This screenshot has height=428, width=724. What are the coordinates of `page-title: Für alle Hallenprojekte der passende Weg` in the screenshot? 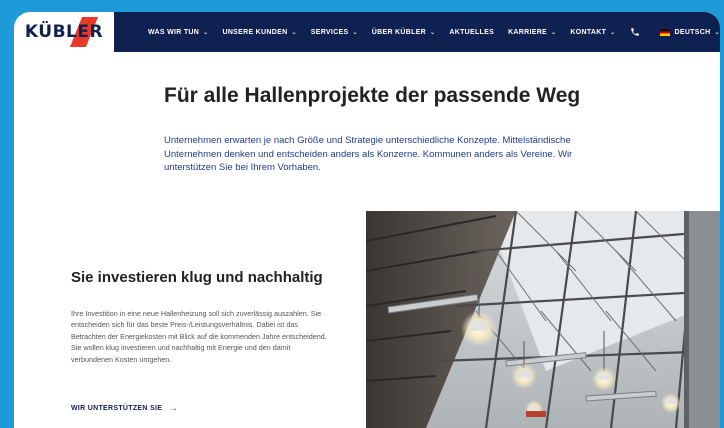 It's located at (372, 95).